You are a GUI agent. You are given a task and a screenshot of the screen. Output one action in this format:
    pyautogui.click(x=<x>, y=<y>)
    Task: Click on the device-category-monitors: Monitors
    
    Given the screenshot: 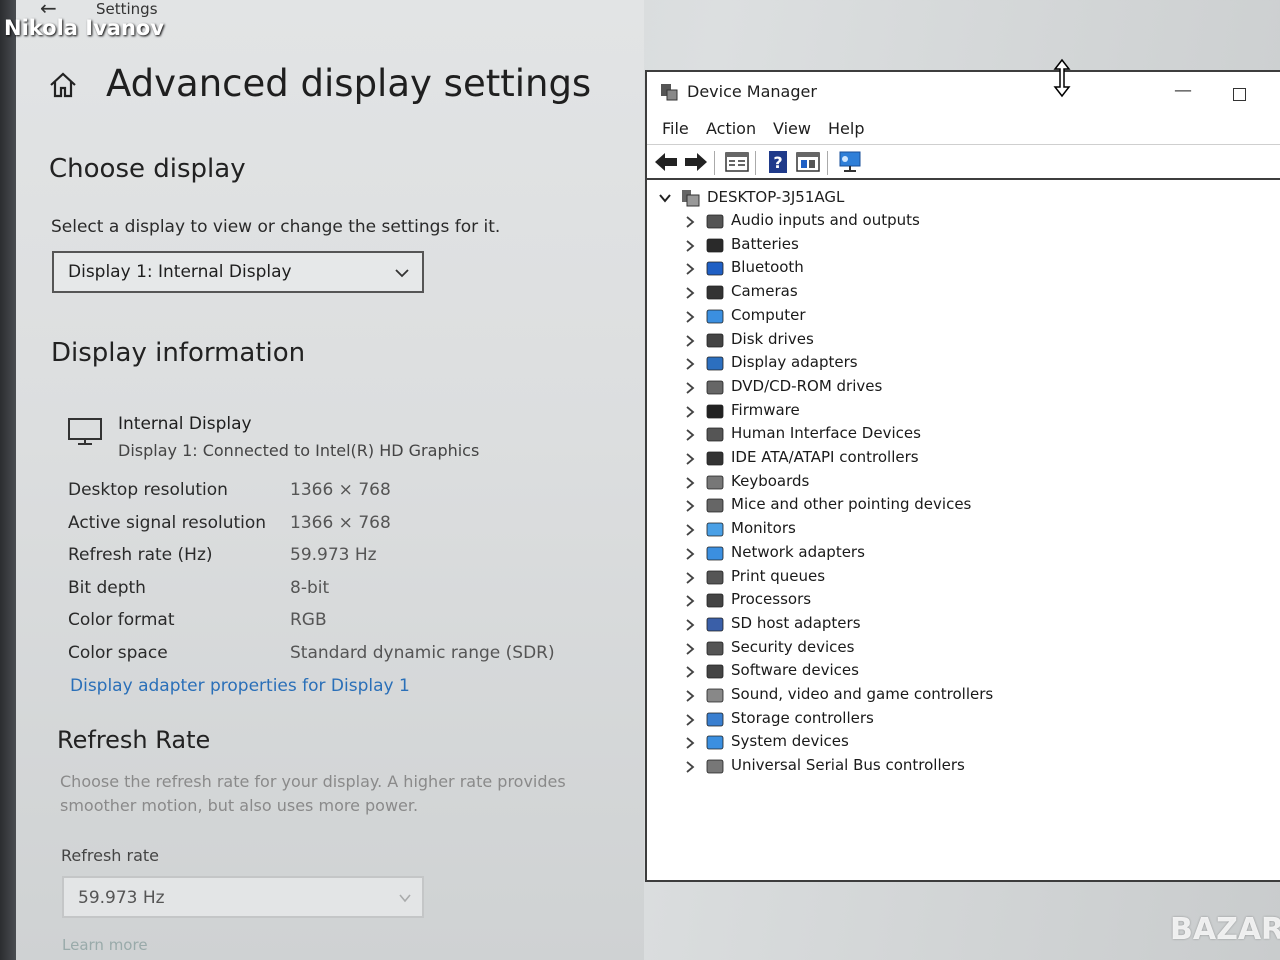 What is the action you would take?
    pyautogui.click(x=963, y=530)
    